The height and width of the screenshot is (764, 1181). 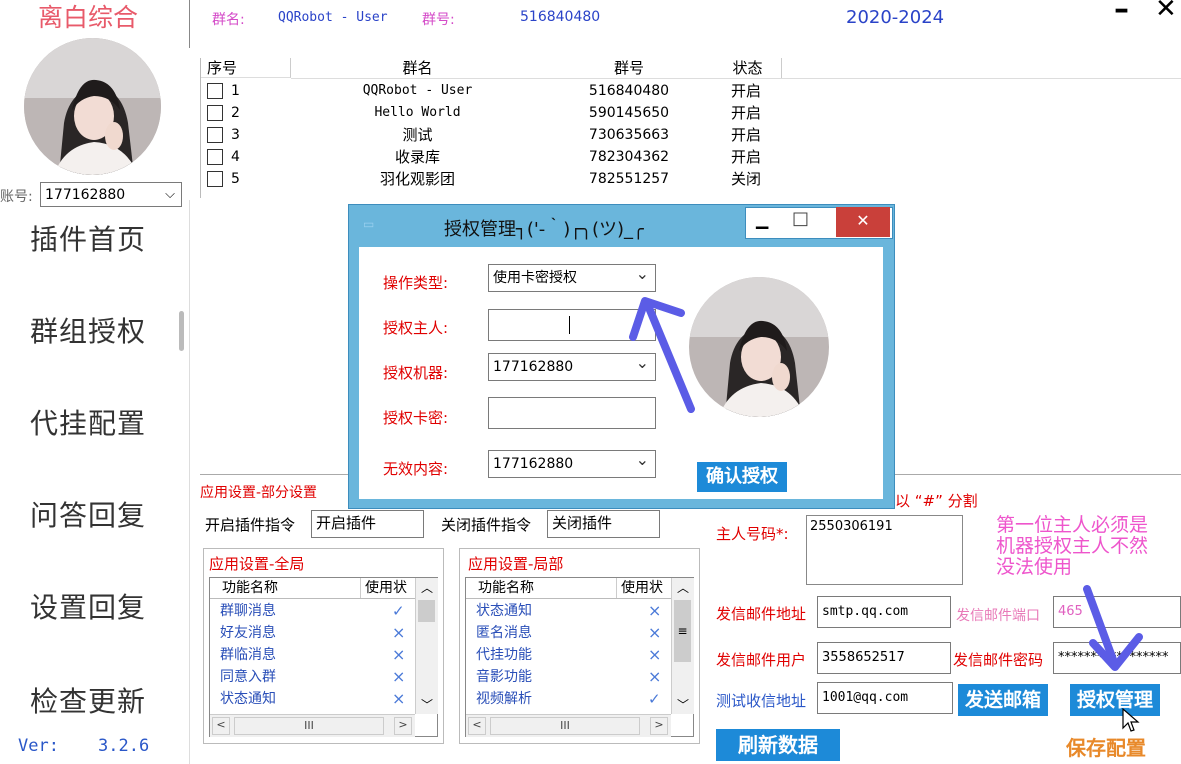 What do you see at coordinates (501, 91) in the screenshot?
I see `table-row: 1 QQRobot - User 516840480 开启` at bounding box center [501, 91].